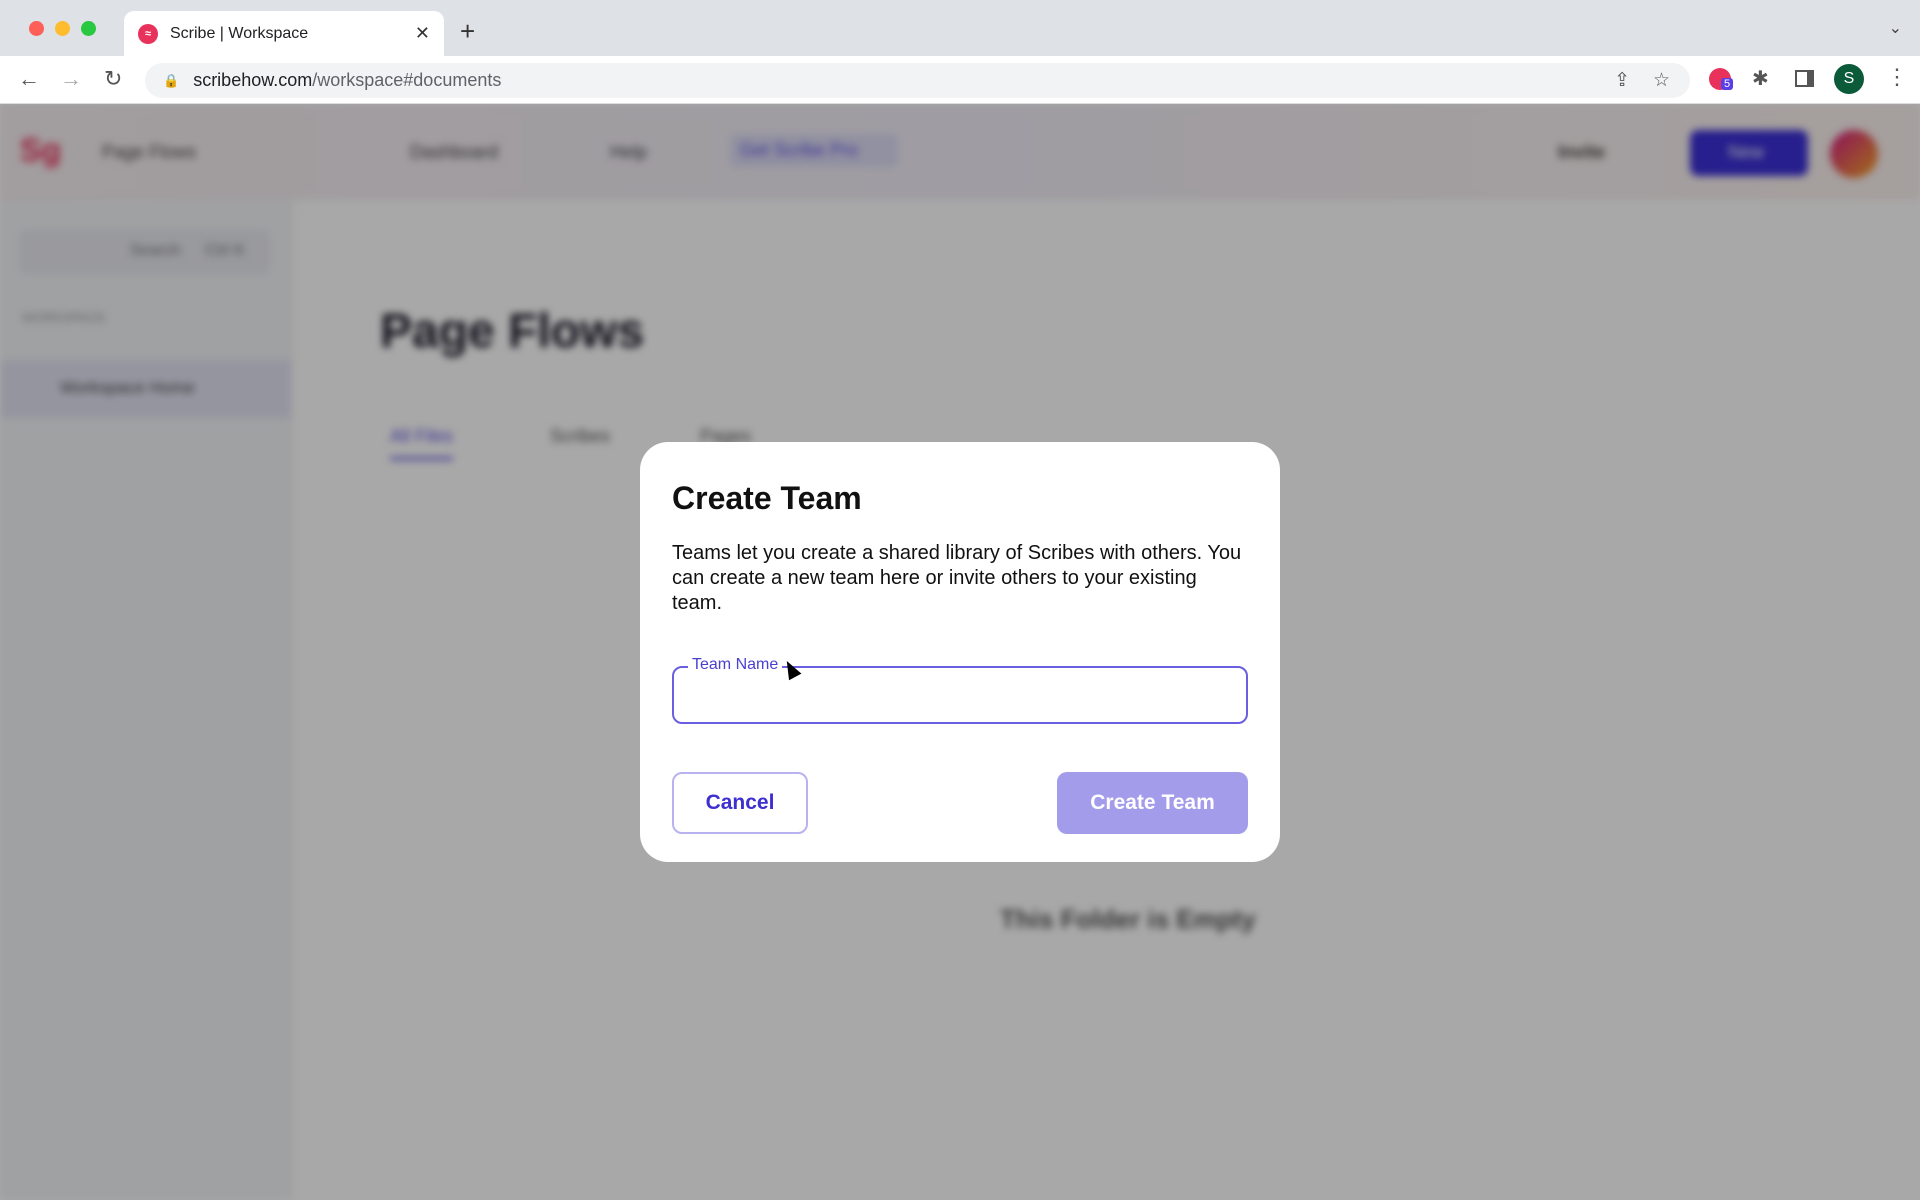 The width and height of the screenshot is (1920, 1200). Describe the element at coordinates (960, 28) in the screenshot. I see `browser-tab-bar: ≈ Scribe | Workspace ✕ + ⌄` at that location.